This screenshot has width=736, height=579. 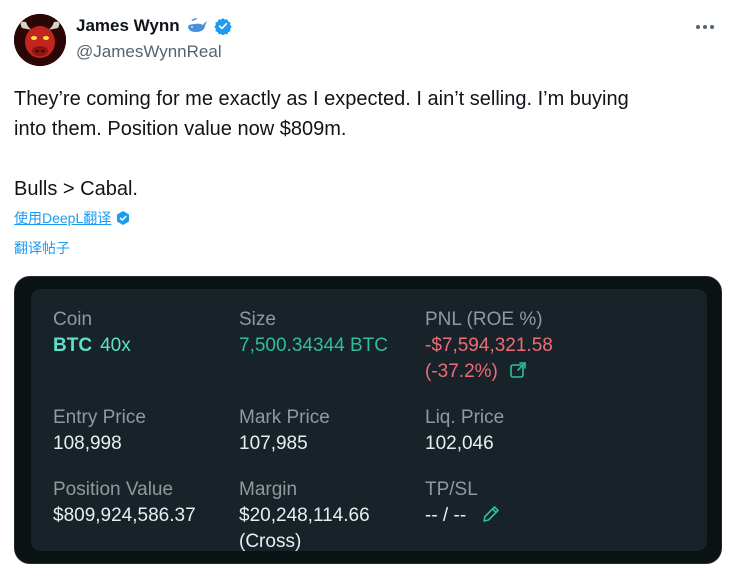 I want to click on deepl-translate-row: 使用DeepL翻译, so click(x=72, y=218).